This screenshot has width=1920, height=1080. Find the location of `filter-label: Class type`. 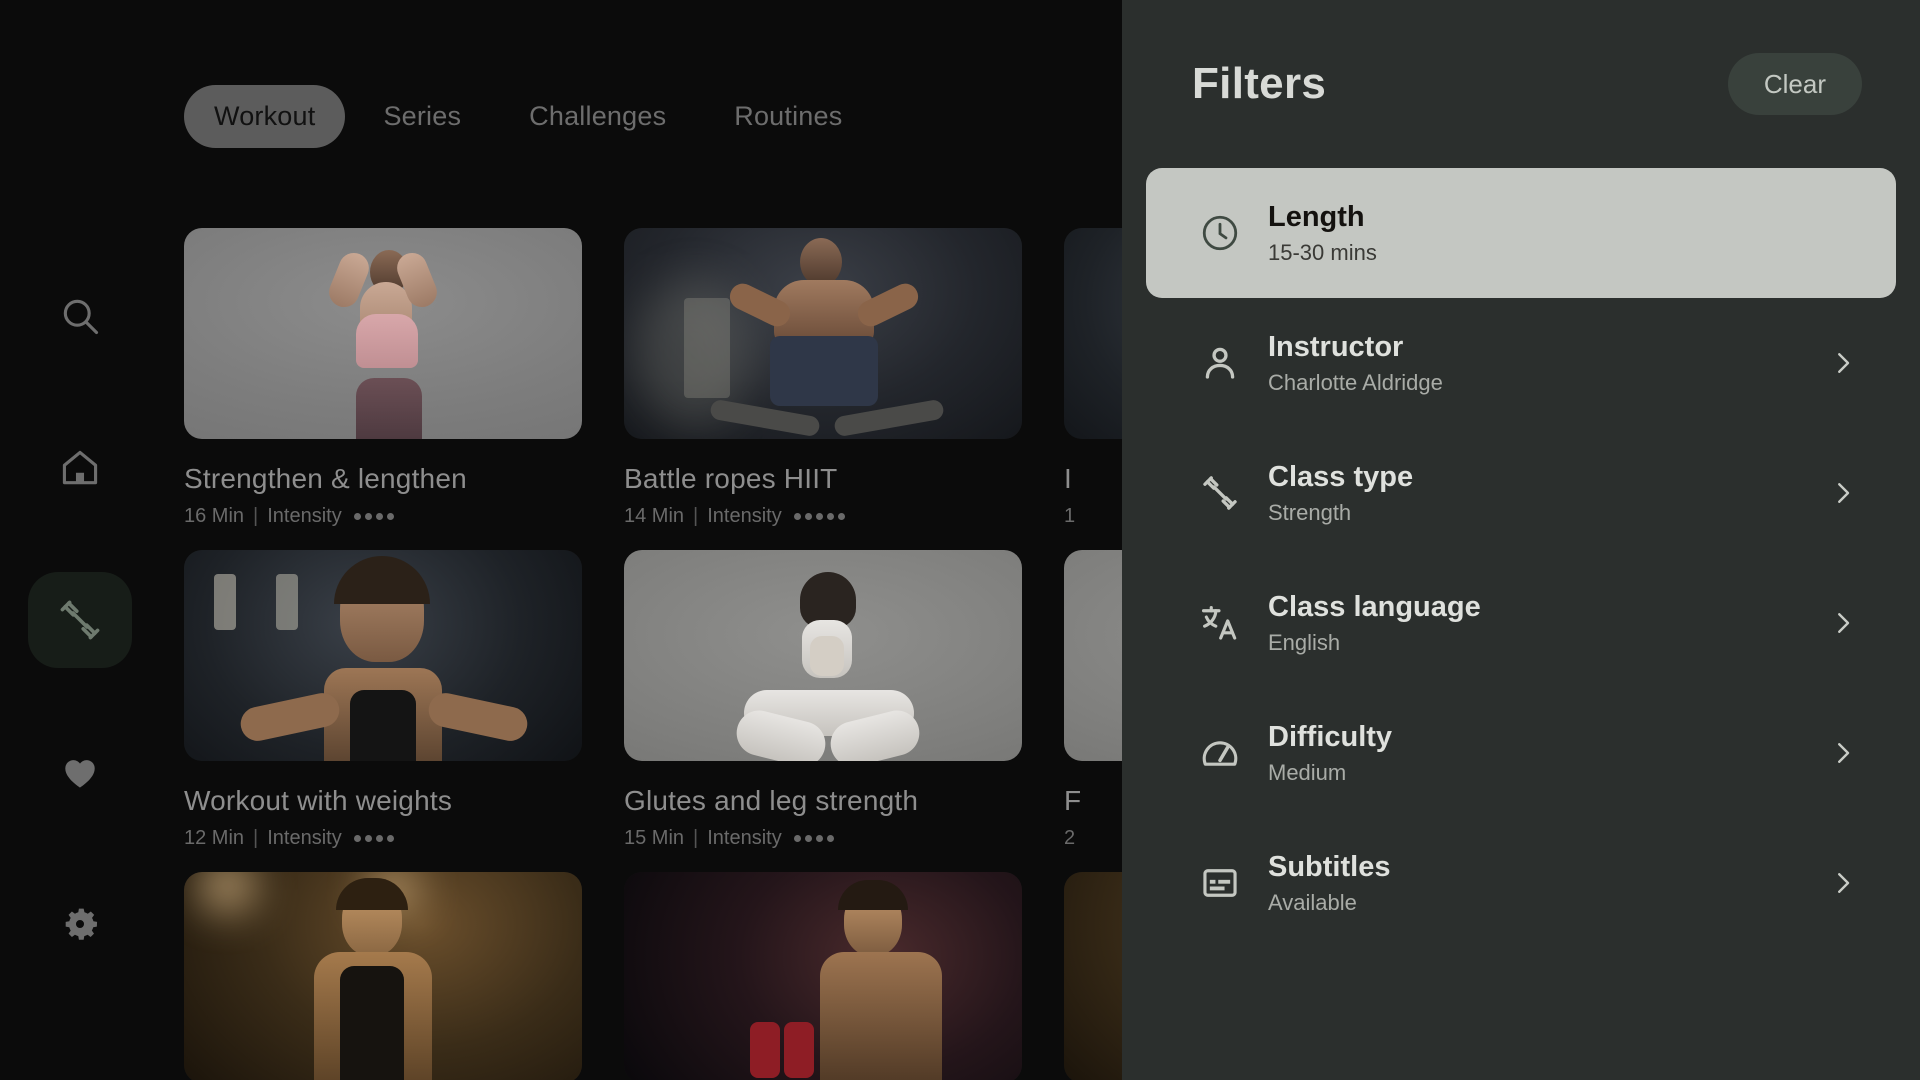

filter-label: Class type is located at coordinates (1341, 477).